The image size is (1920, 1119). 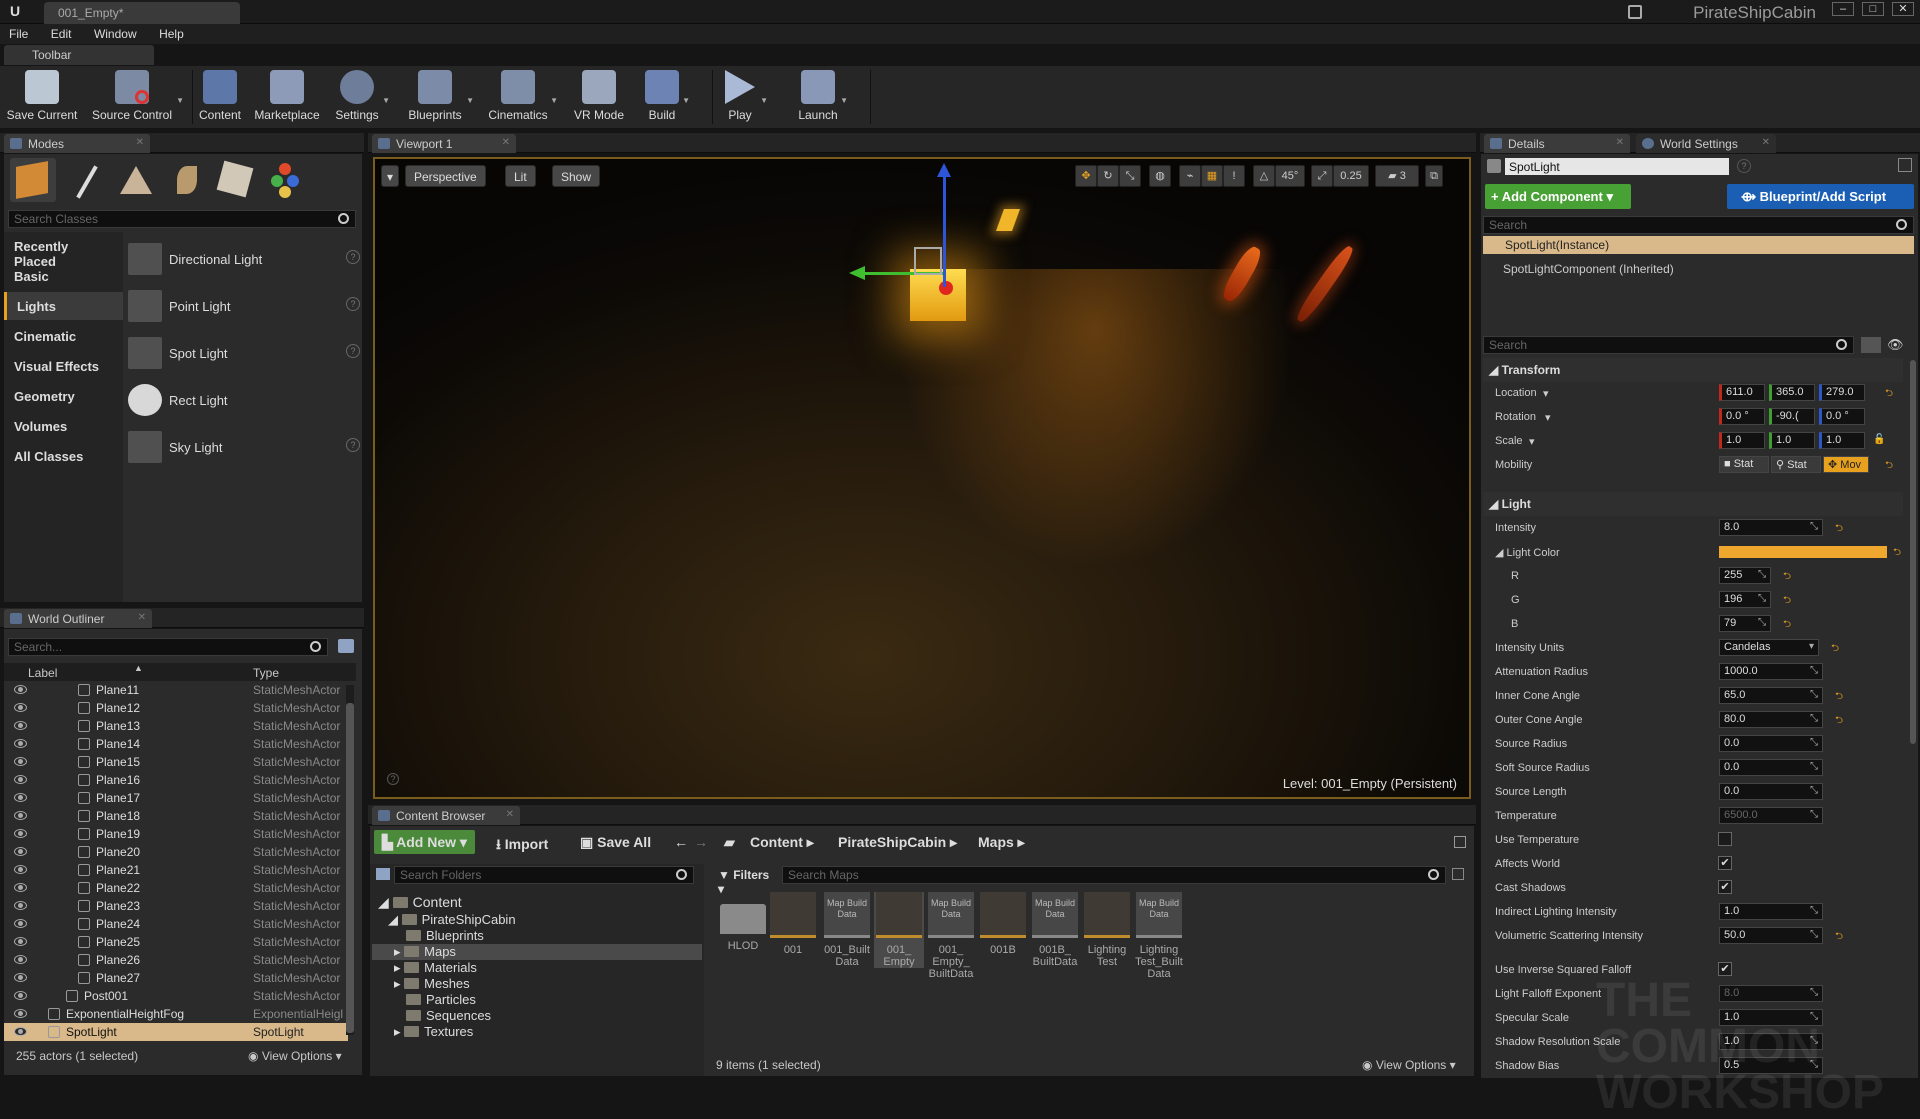 I want to click on mobility-movable: ✥ Mov, so click(x=1846, y=464).